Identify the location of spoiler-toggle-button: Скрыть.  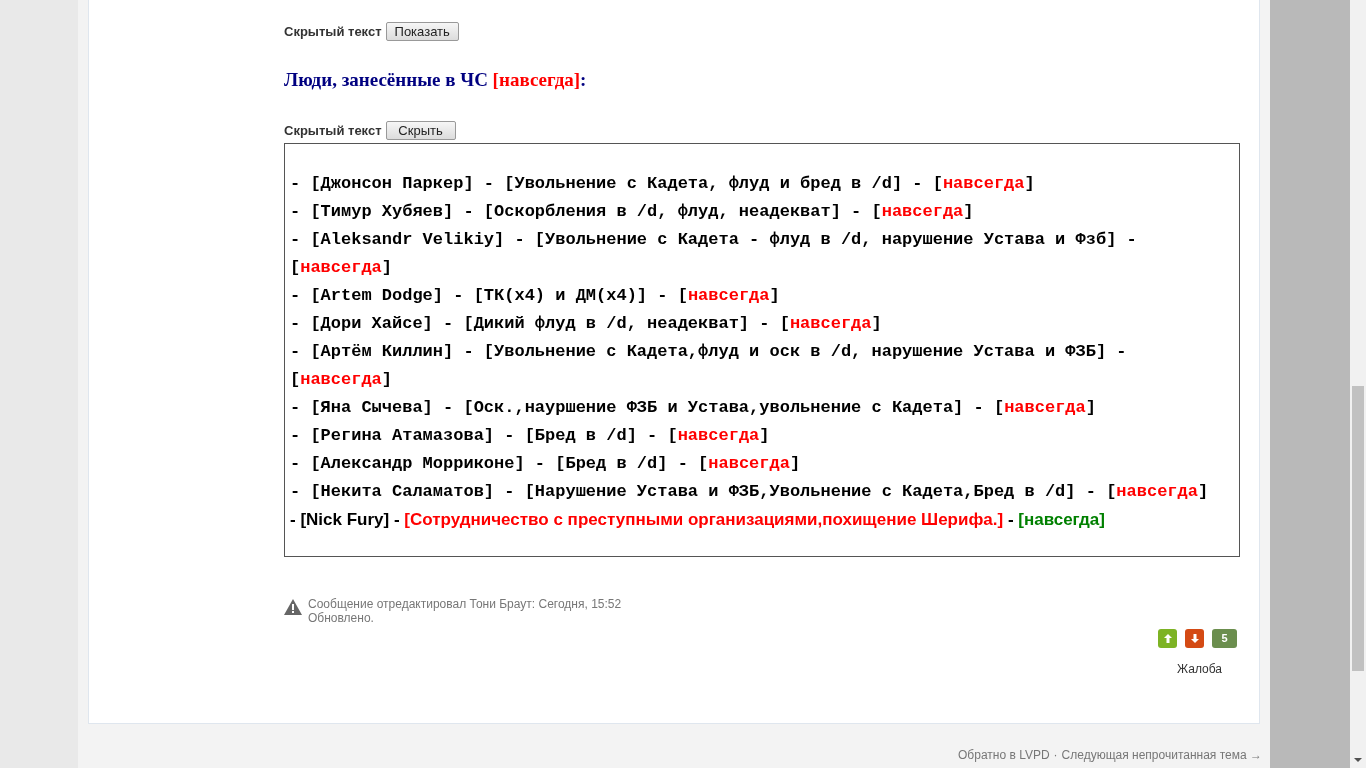
(420, 131).